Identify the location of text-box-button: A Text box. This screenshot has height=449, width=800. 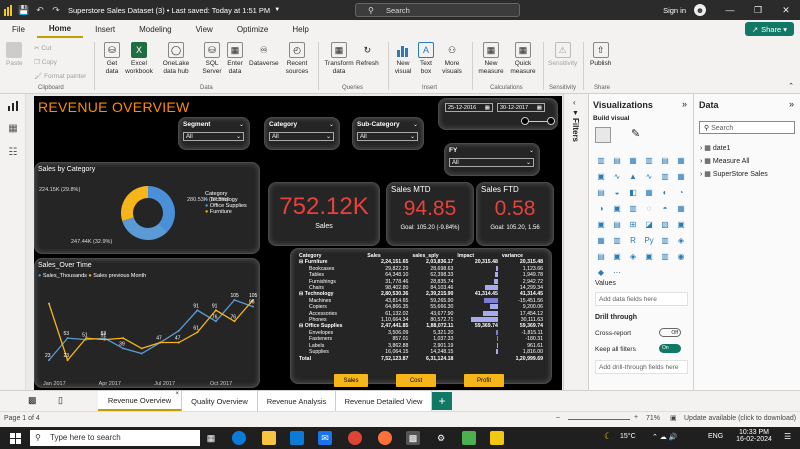
(426, 59).